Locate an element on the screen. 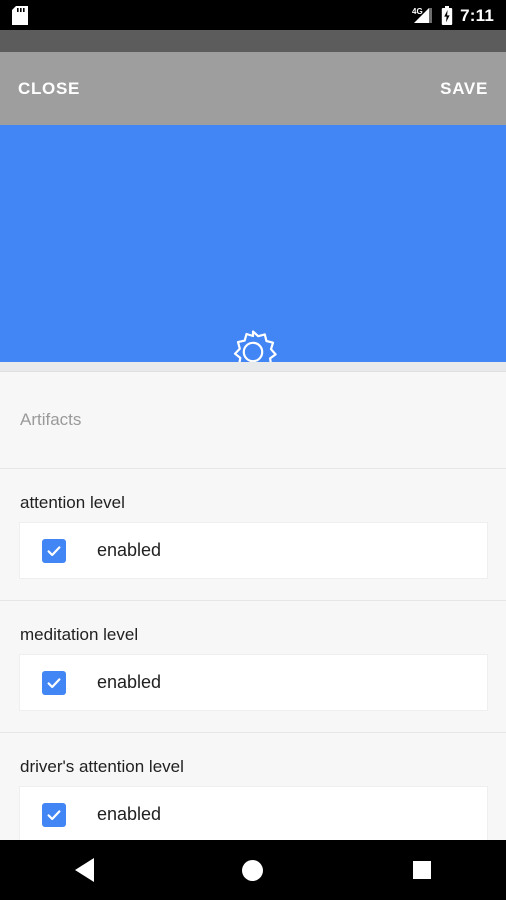  nav-recents-button is located at coordinates (422, 870).